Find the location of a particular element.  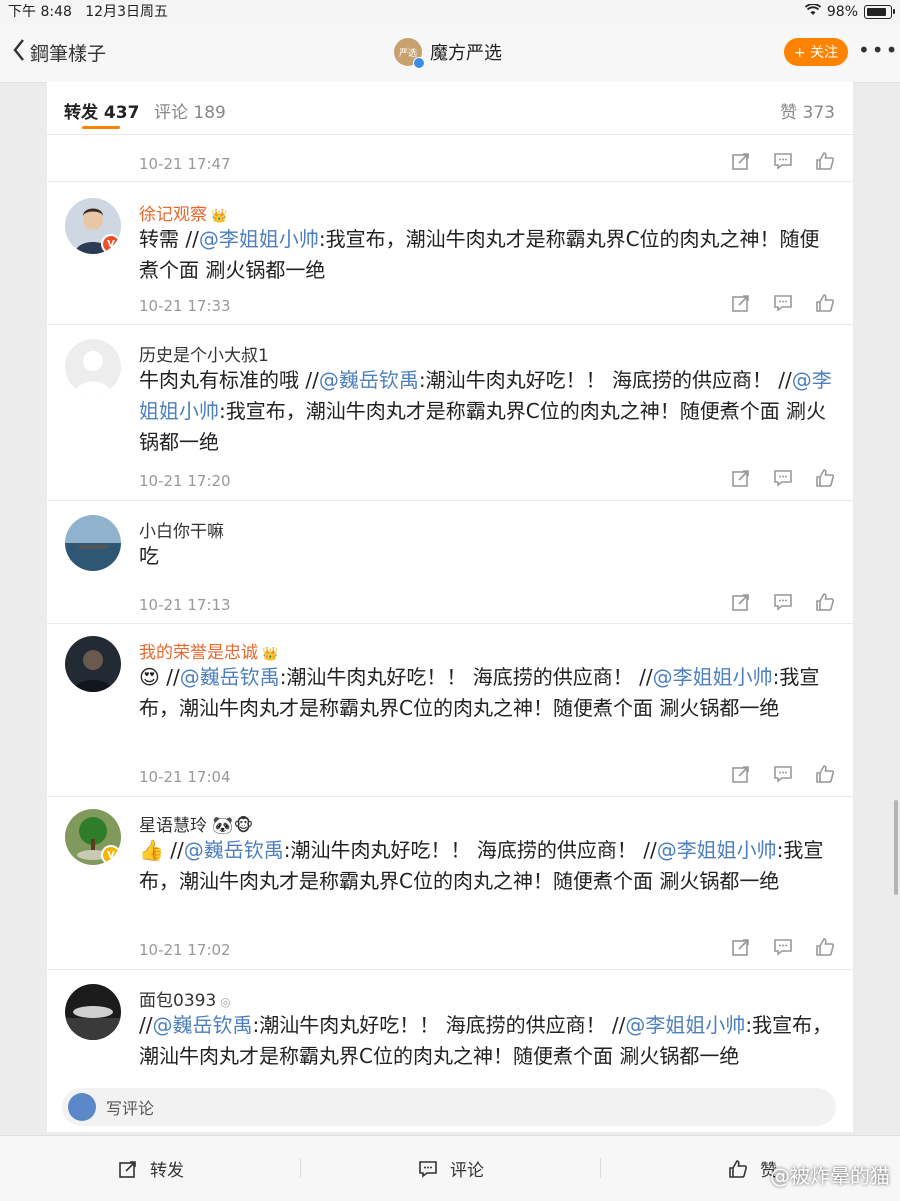

repost-button: 转发 is located at coordinates (151, 1168).